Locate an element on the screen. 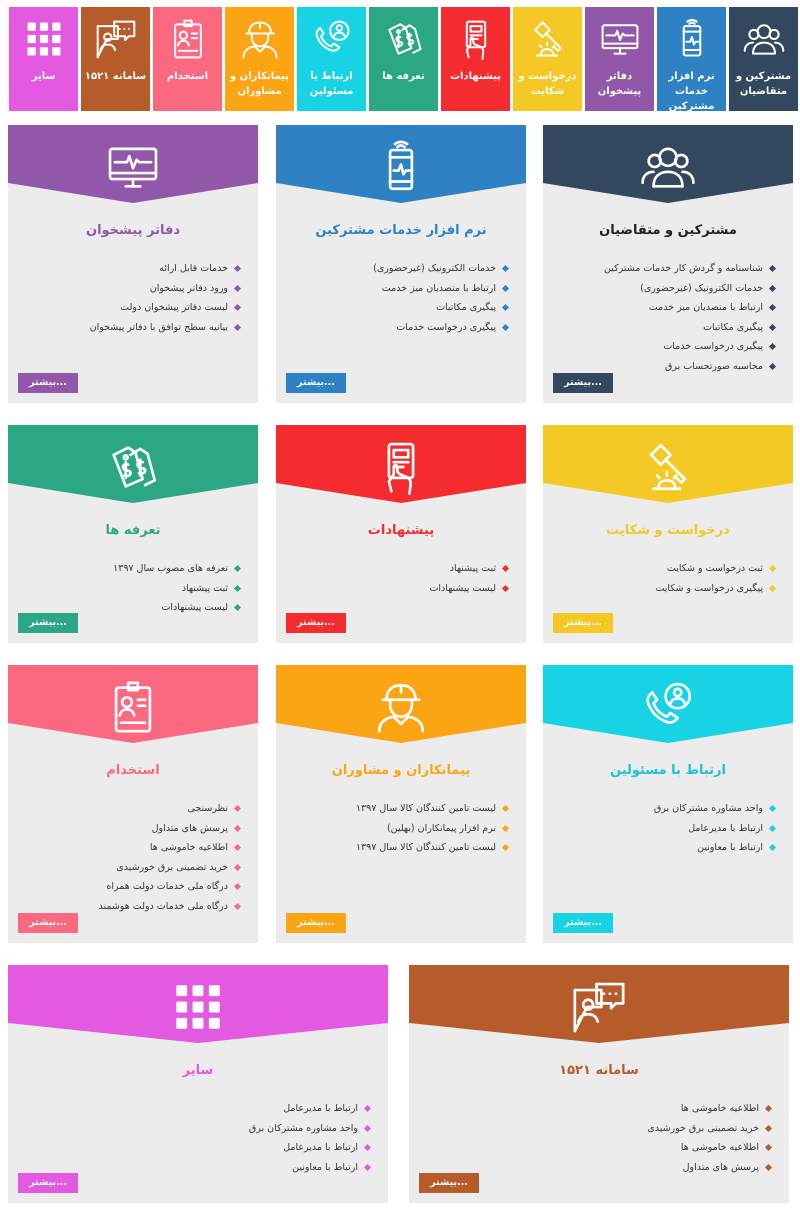 The width and height of the screenshot is (800, 1211). nav-tile-requests-complaints: درخواست و شکایت is located at coordinates (547, 59).